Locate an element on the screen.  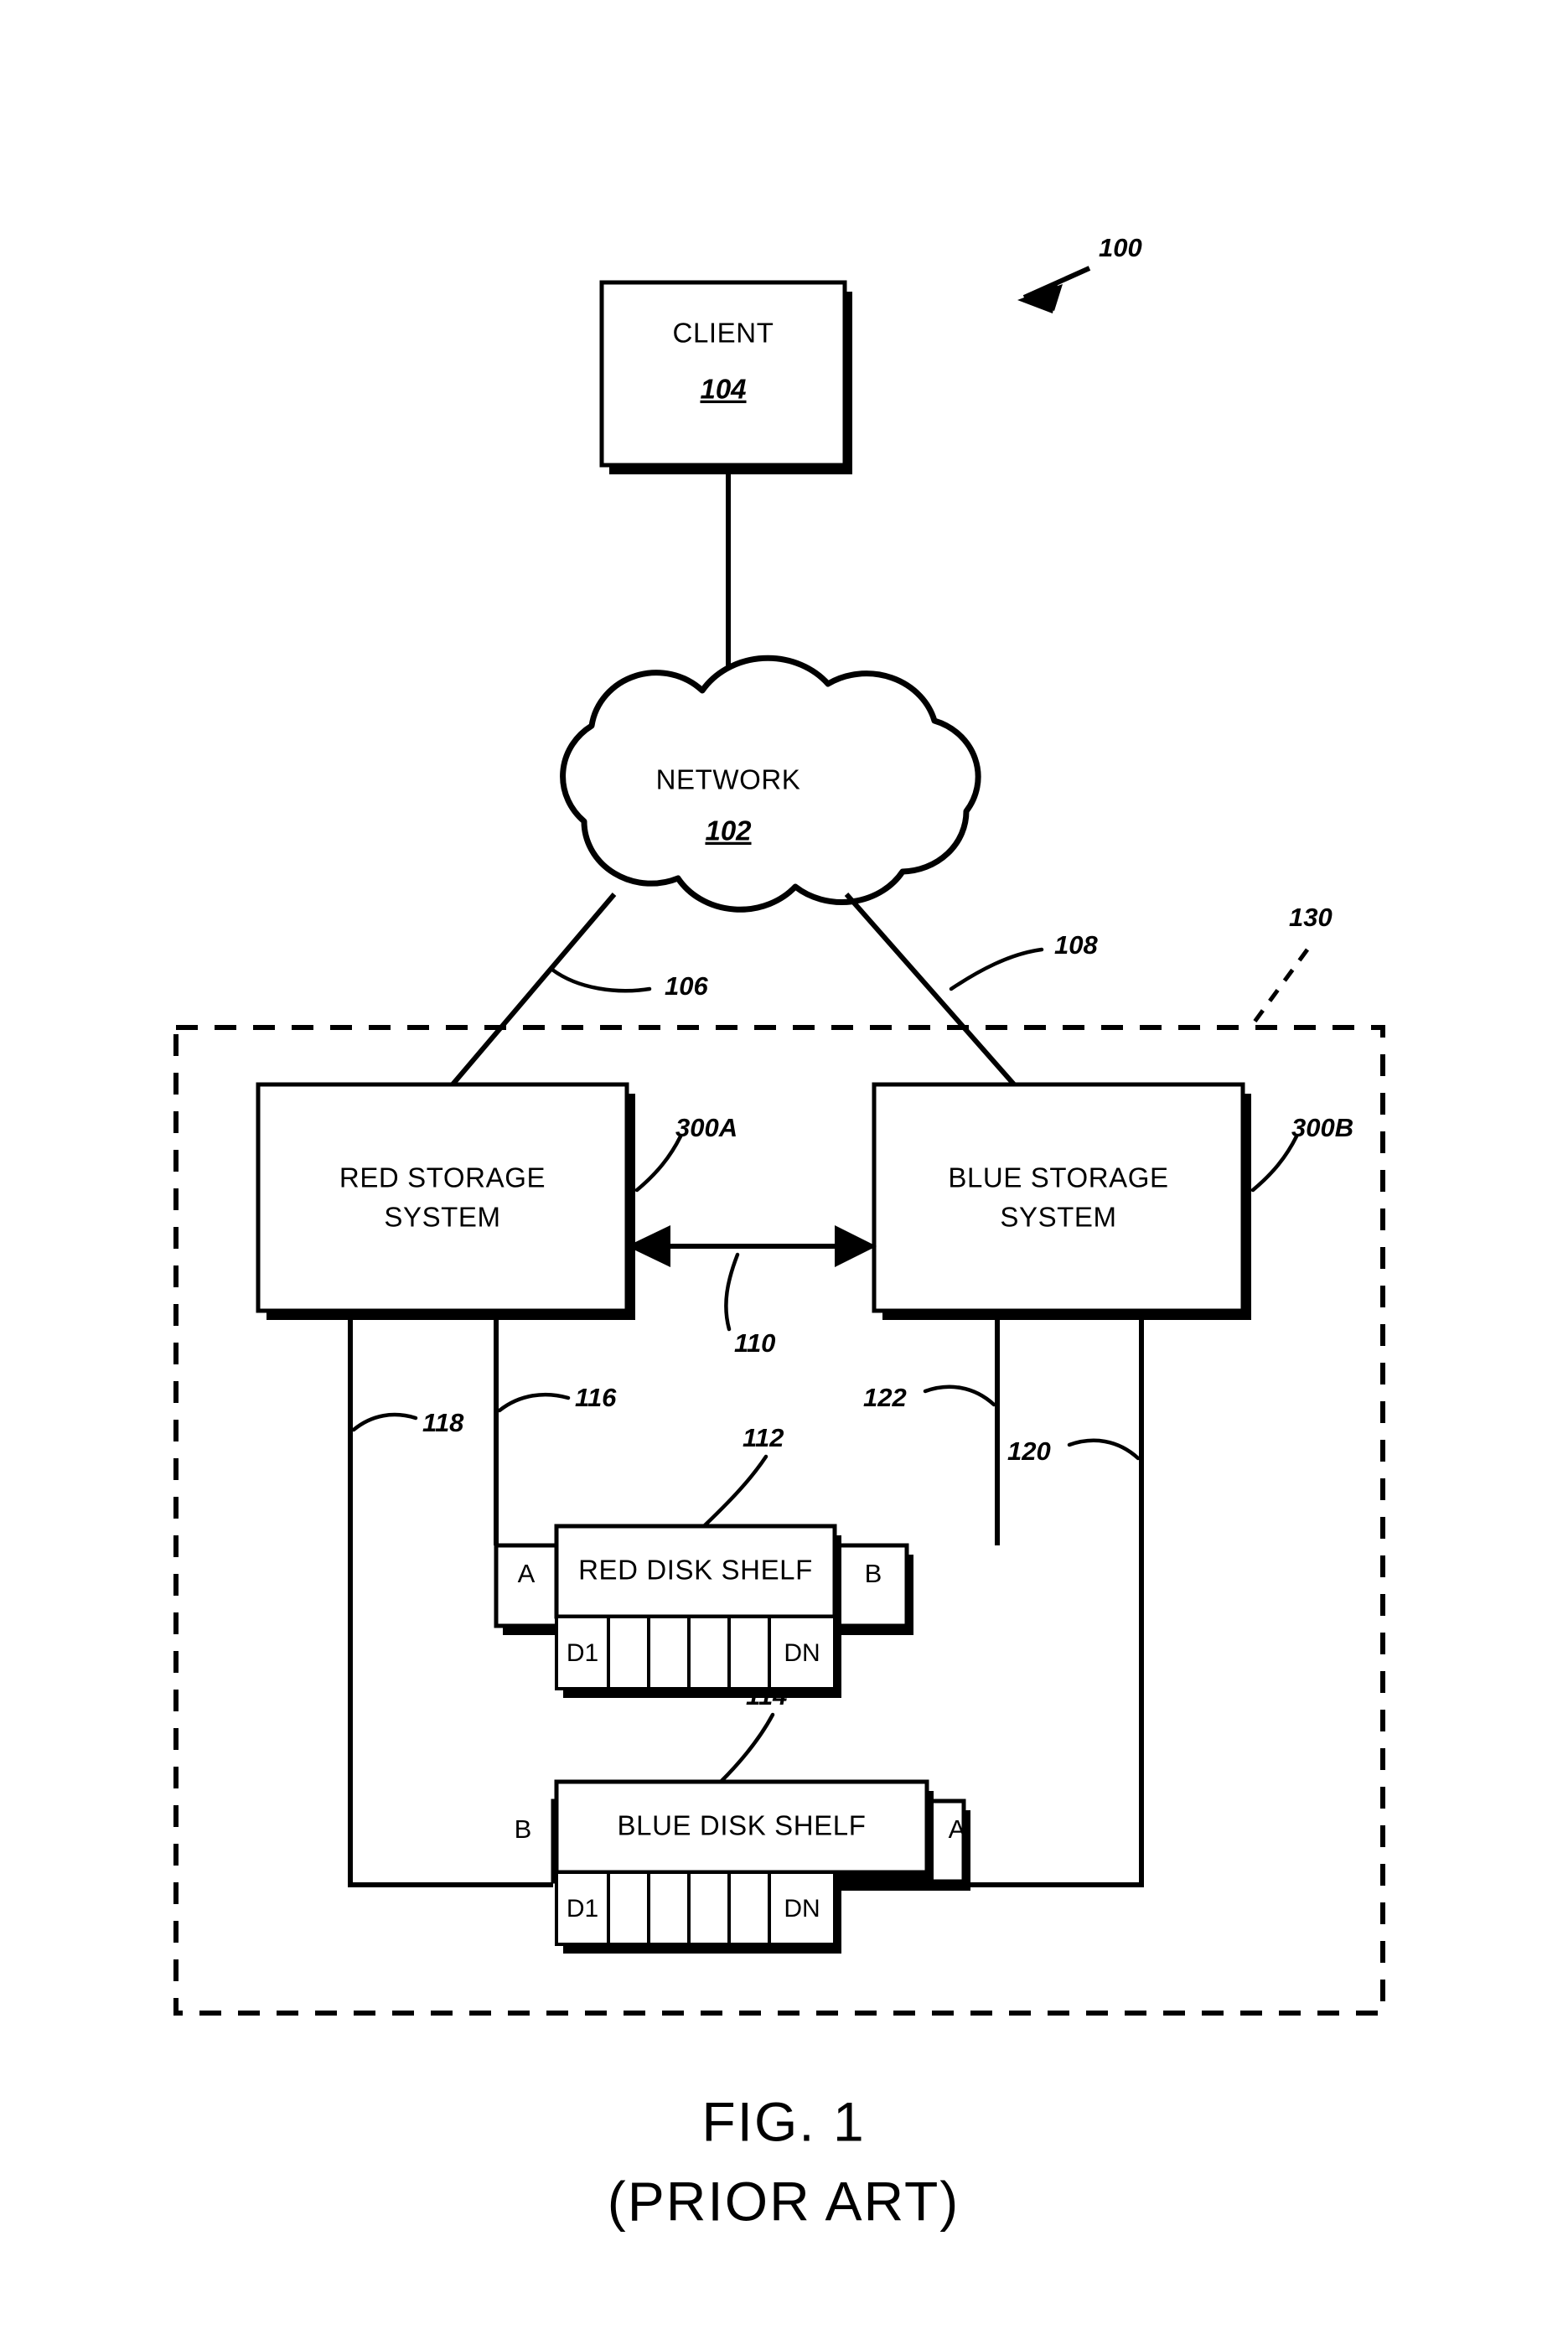
red-shelf-port-a: A is located at coordinates (527, 1574).